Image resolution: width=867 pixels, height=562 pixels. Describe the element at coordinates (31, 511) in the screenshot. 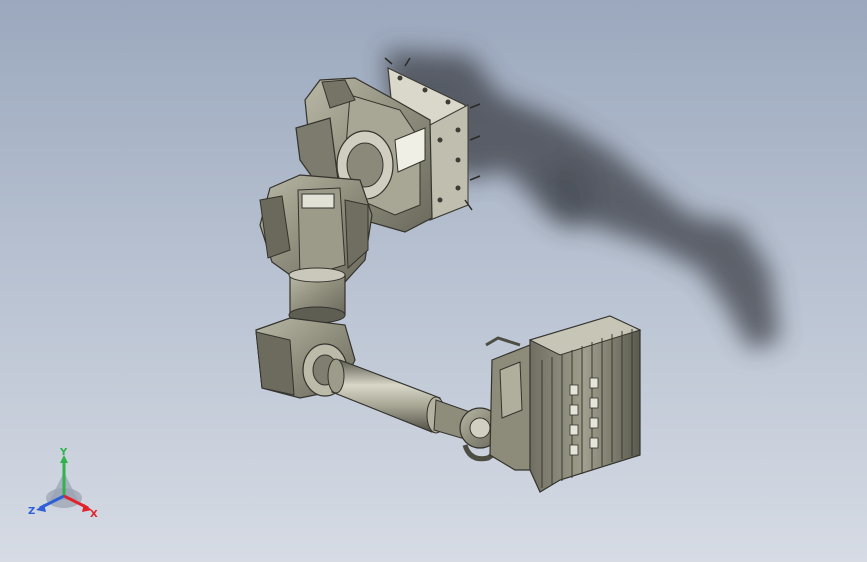

I see `z-axis-label: Z` at that location.